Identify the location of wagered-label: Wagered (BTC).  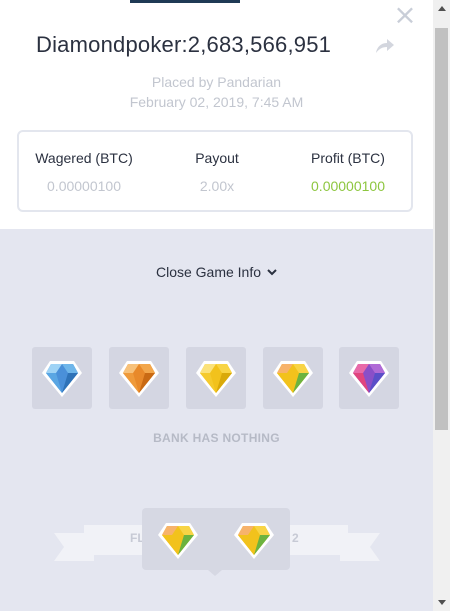
(84, 158).